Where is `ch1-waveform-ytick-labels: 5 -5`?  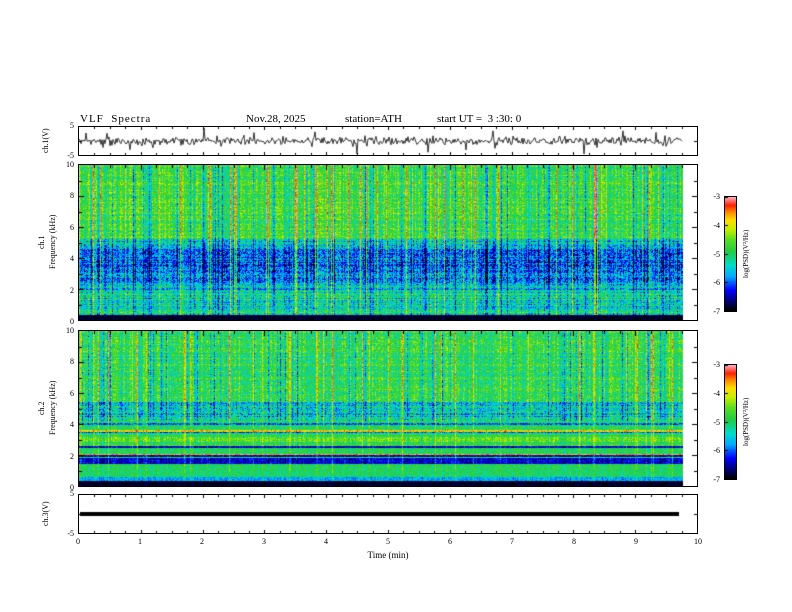 ch1-waveform-ytick-labels: 5 -5 is located at coordinates (62, 140).